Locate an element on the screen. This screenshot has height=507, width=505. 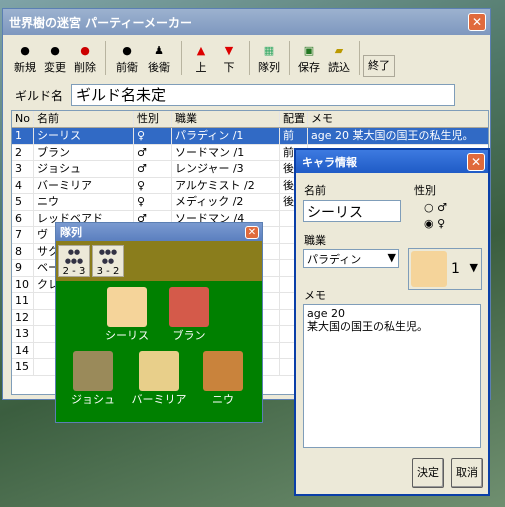
cell-job: パラディン /1 is located at coordinates (226, 136).